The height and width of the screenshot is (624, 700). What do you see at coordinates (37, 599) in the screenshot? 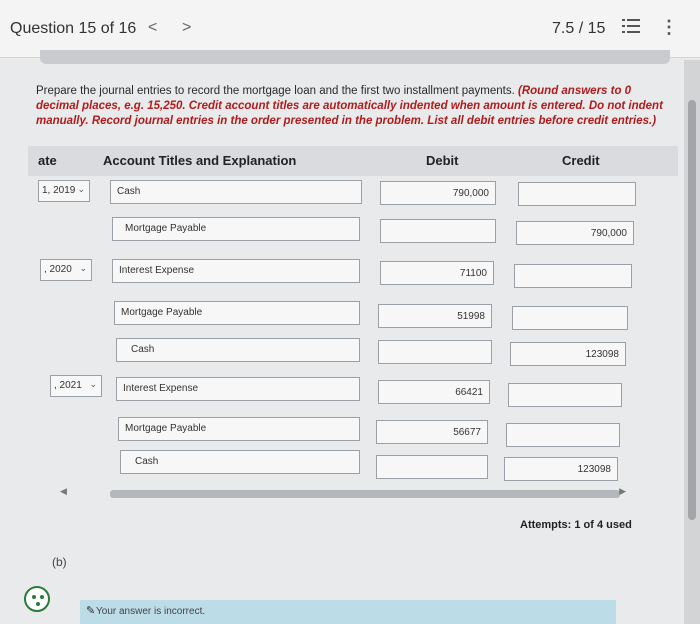
I see `feedback-face-icon` at bounding box center [37, 599].